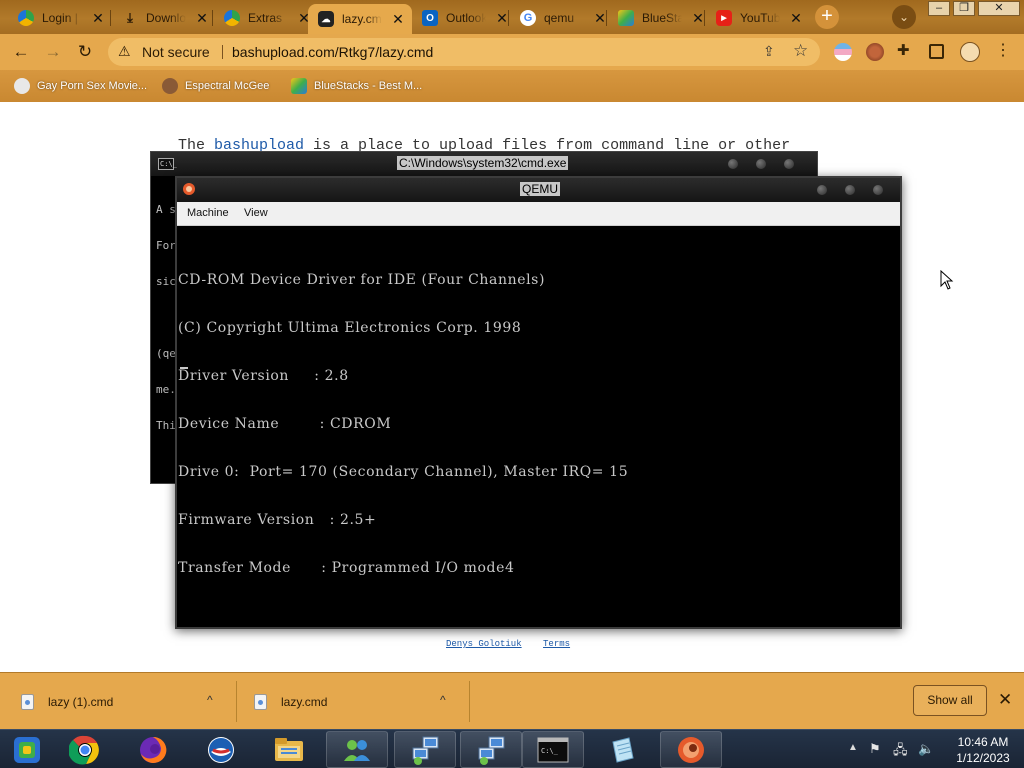  What do you see at coordinates (875, 749) in the screenshot?
I see `action-center-flag-icon: ⚑` at bounding box center [875, 749].